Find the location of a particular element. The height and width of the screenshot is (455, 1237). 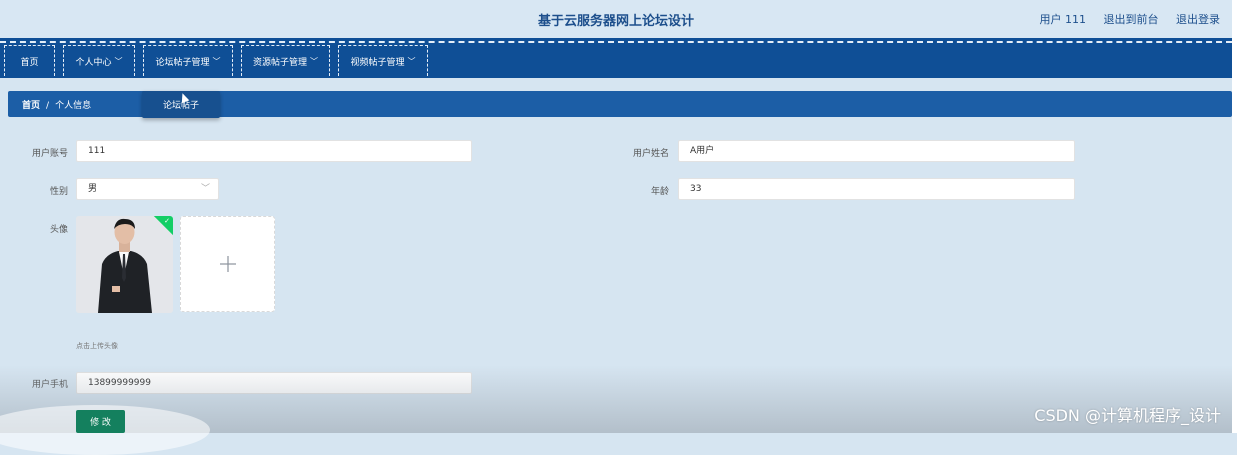

modify-button: 修 改 is located at coordinates (100, 421).